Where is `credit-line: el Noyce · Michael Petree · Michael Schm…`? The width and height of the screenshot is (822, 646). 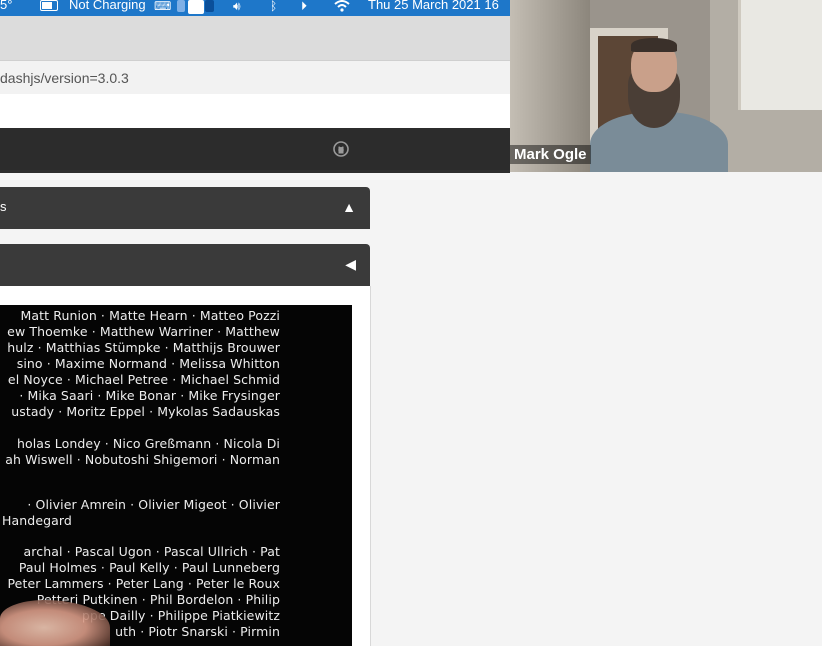 credit-line: el Noyce · Michael Petree · Michael Schm… is located at coordinates (143, 379).